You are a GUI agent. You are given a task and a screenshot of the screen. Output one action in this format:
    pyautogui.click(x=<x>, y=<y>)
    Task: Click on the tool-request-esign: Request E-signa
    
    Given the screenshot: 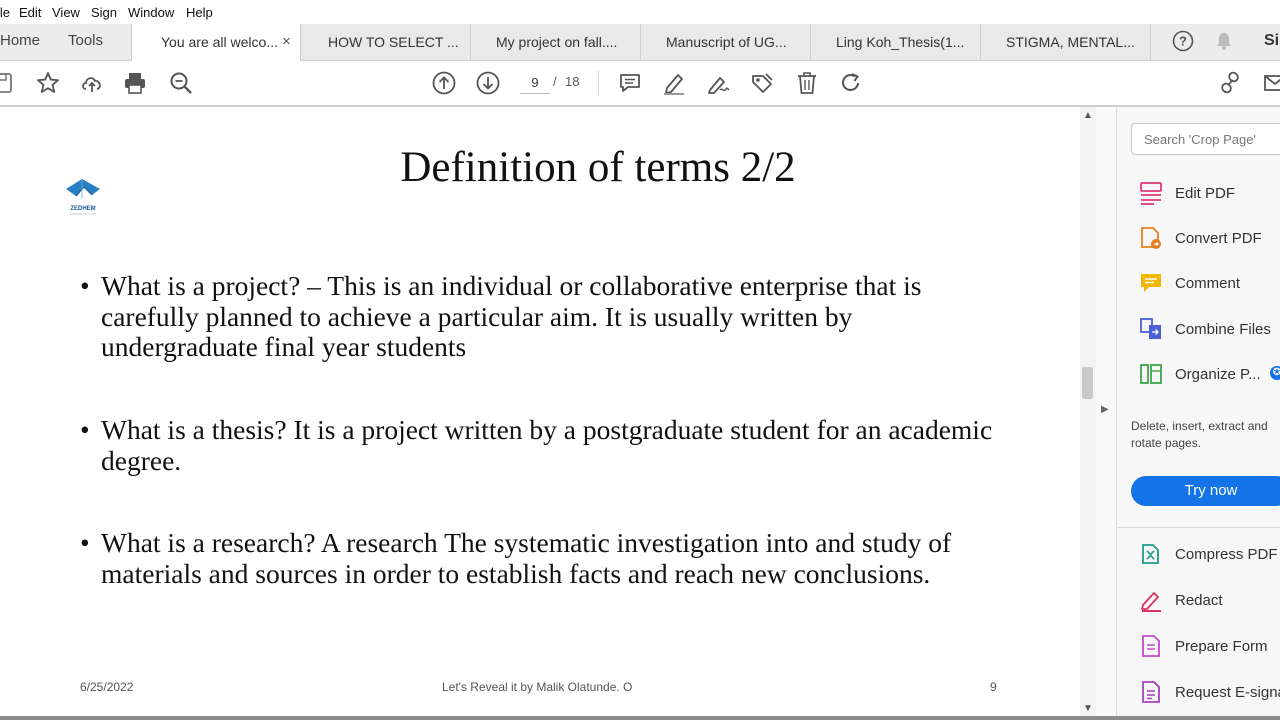 What is the action you would take?
    pyautogui.click(x=1209, y=693)
    